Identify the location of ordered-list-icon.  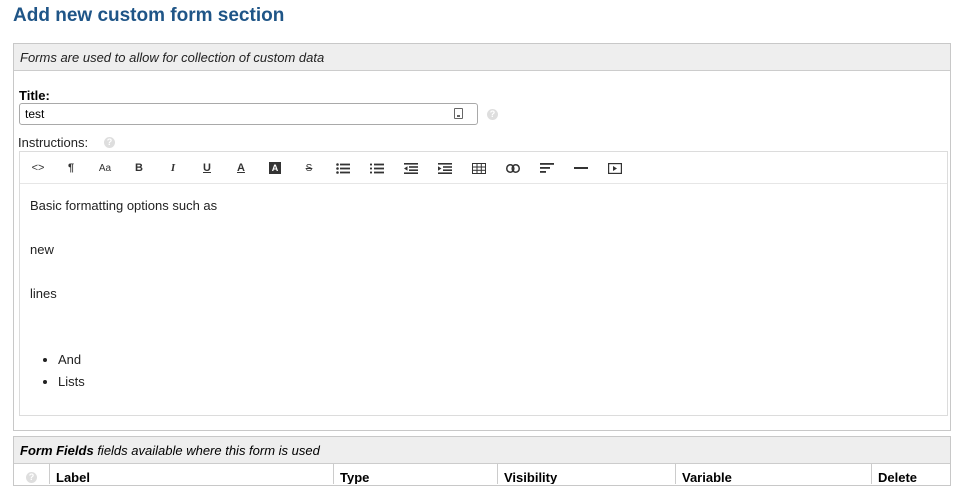
(377, 168).